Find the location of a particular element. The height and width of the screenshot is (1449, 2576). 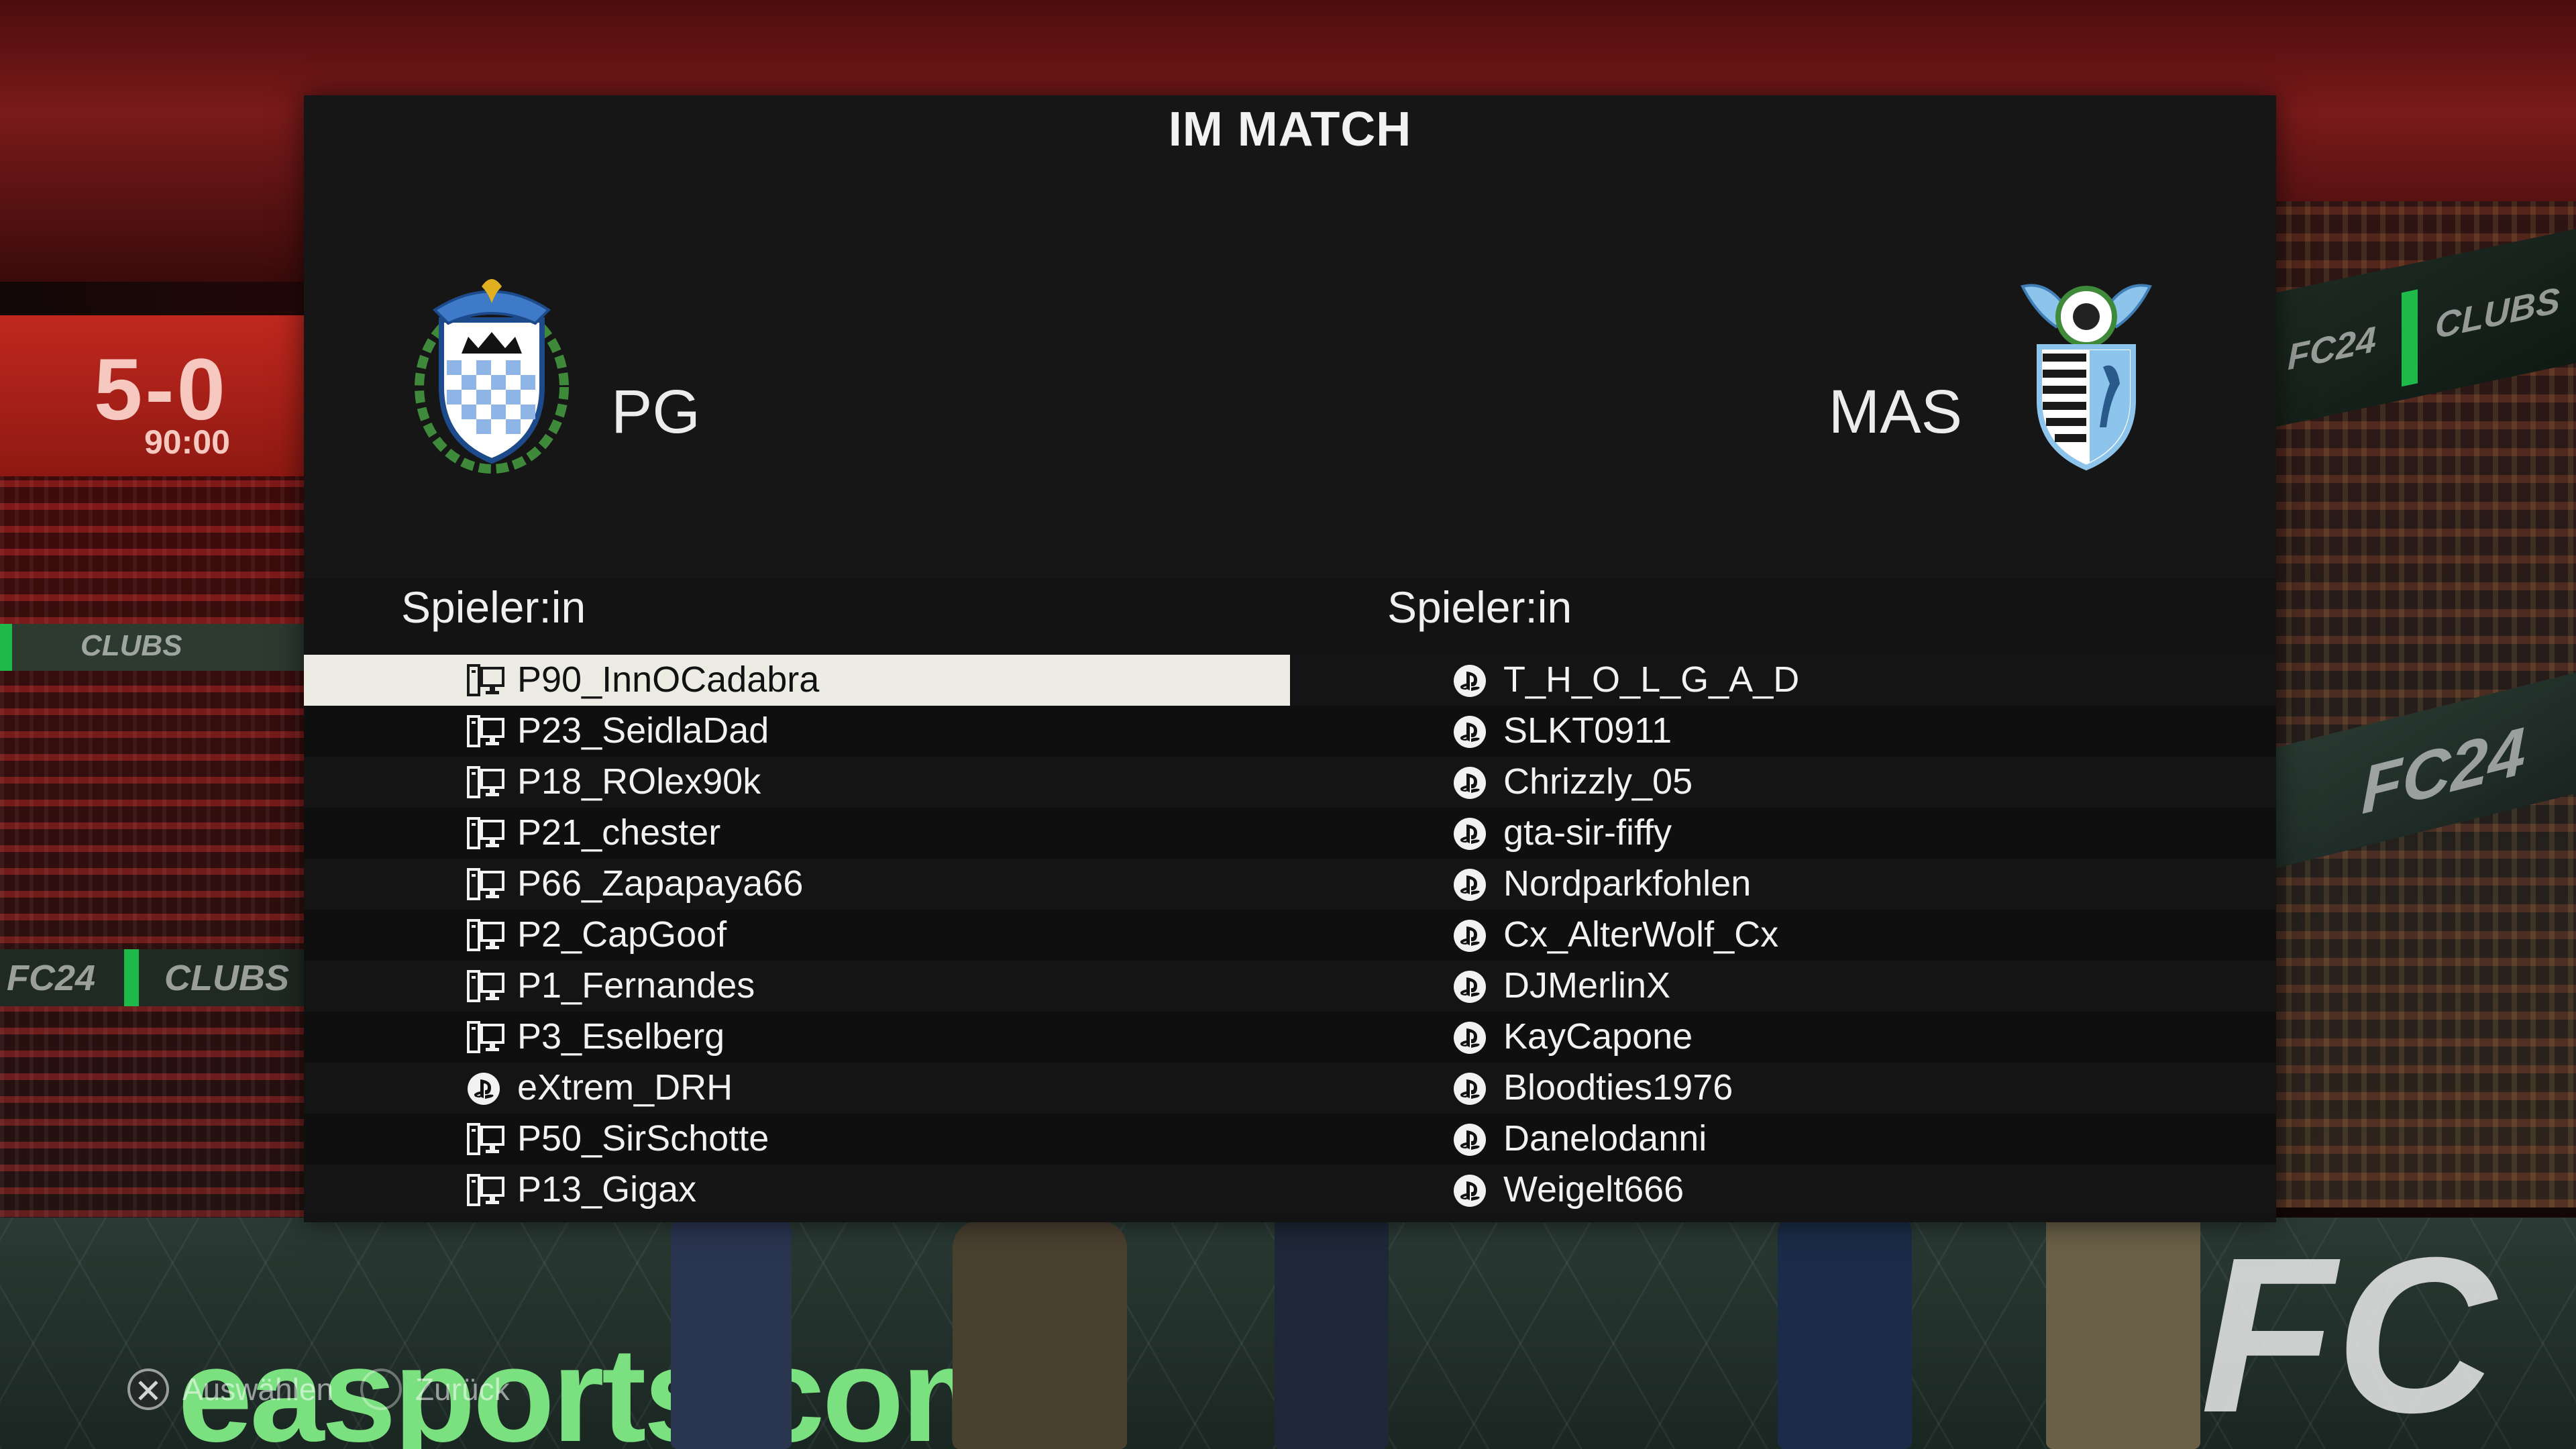

player-row: T_H_O_L_G_A_D is located at coordinates (1783, 680).